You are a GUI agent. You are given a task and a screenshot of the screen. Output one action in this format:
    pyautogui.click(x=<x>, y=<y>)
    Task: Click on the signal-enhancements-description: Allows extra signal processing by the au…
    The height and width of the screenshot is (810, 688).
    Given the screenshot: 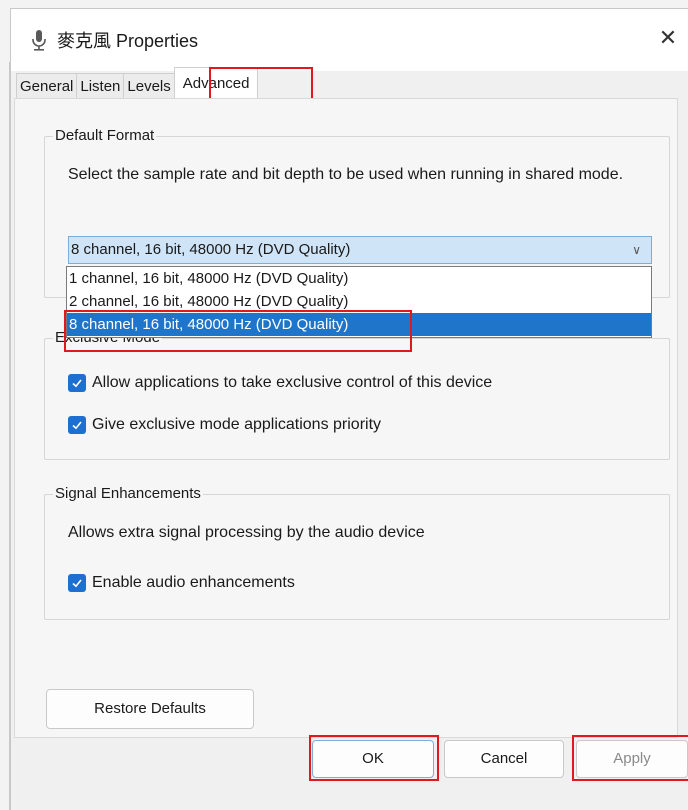 What is the action you would take?
    pyautogui.click(x=246, y=532)
    